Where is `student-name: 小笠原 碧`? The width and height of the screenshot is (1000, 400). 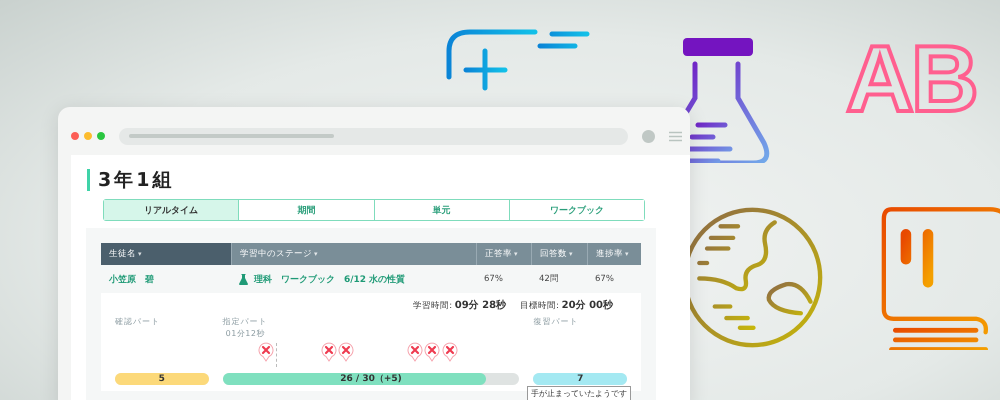
student-name: 小笠原 碧 is located at coordinates (166, 279).